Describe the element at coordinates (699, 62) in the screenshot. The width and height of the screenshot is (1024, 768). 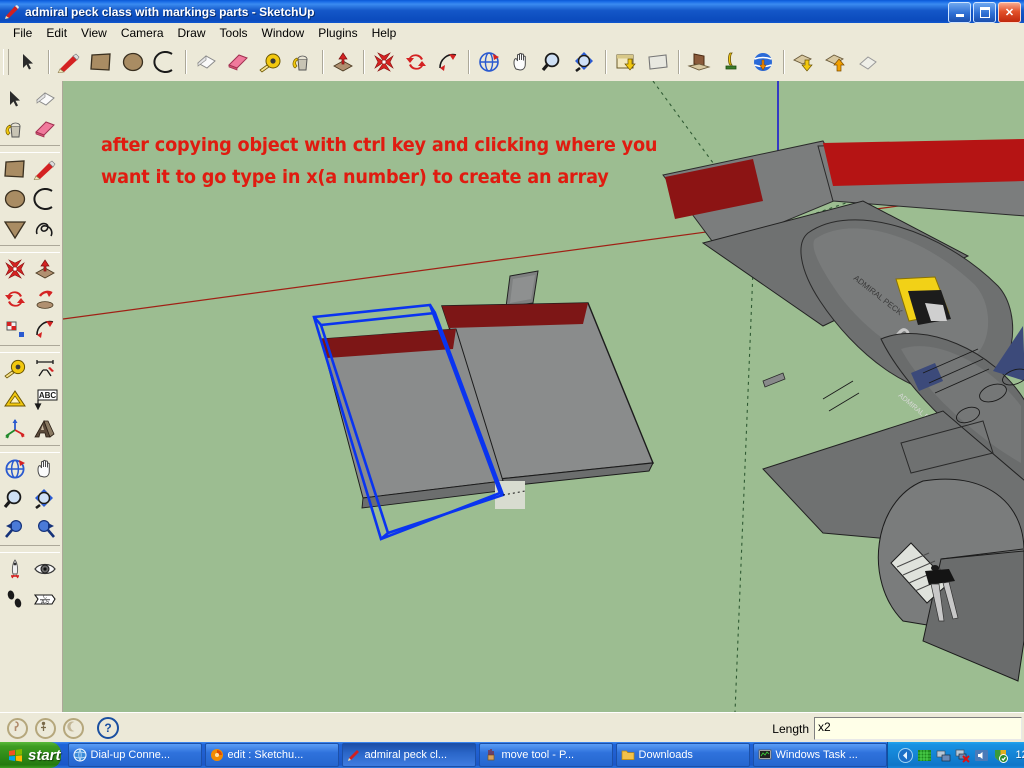
I see `component-browser-icon` at that location.